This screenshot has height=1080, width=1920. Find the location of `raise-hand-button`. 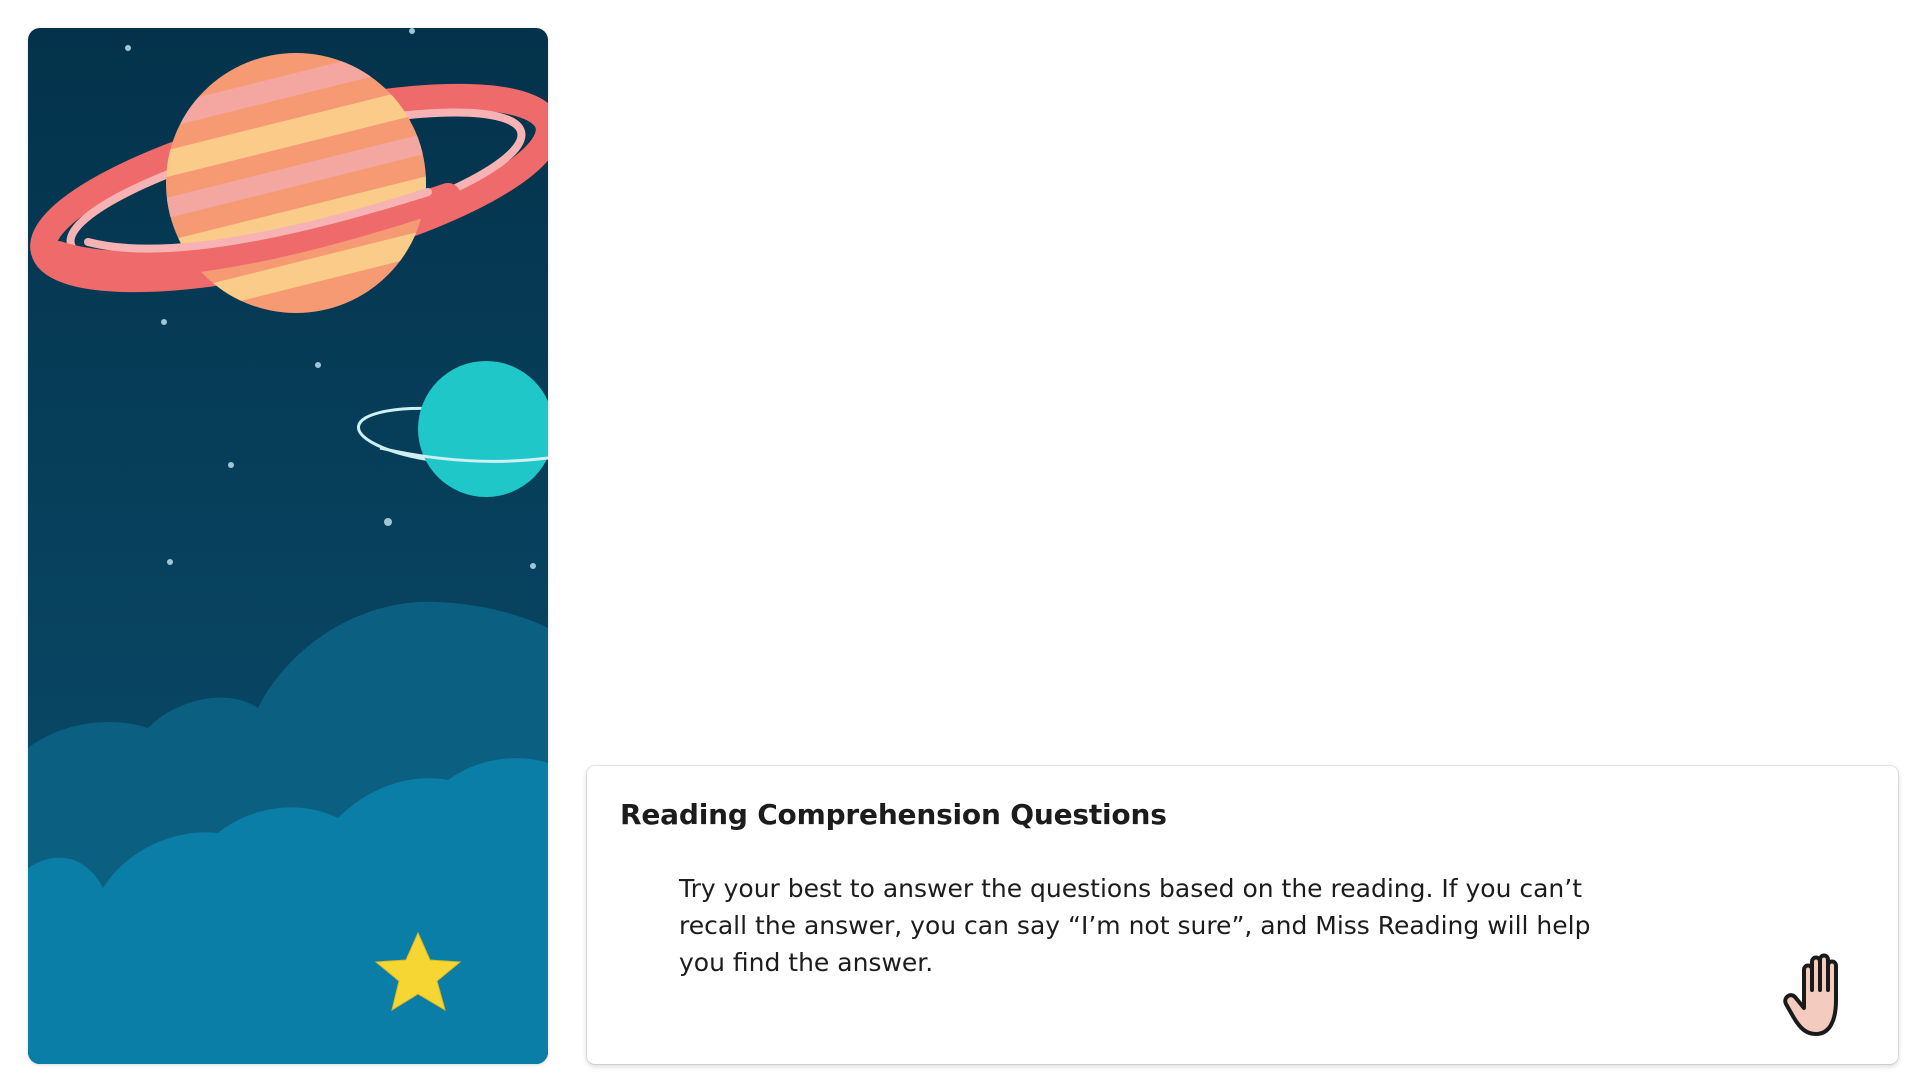

raise-hand-button is located at coordinates (1822, 995).